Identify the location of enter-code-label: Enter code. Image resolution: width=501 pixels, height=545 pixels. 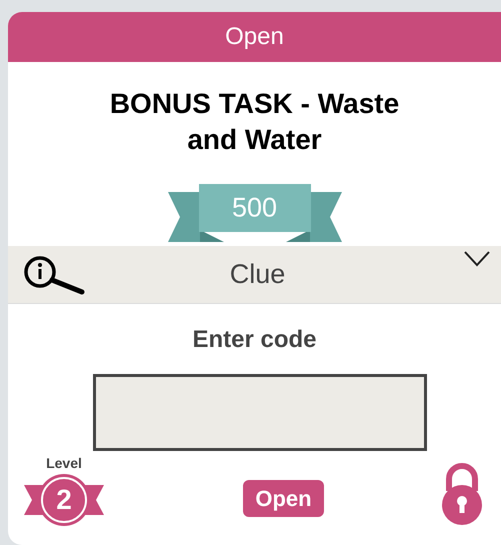
(254, 340).